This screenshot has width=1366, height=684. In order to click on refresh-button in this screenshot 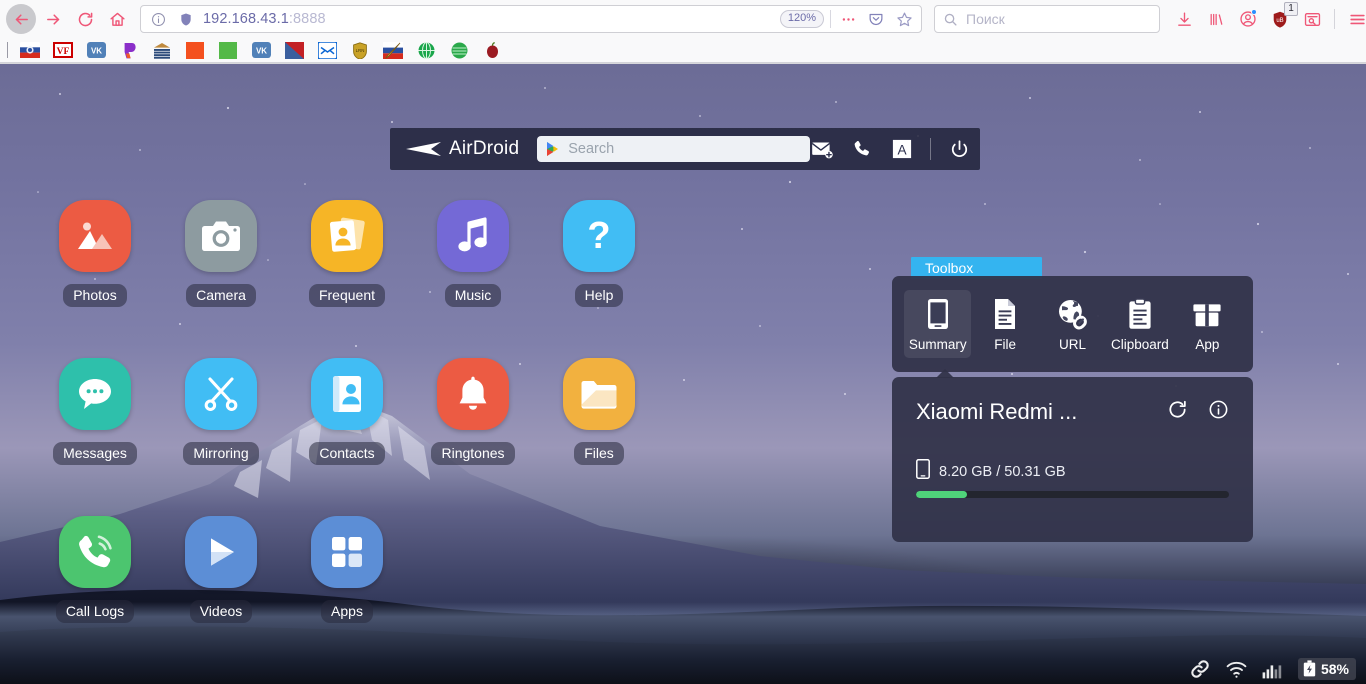, I will do `click(1177, 412)`.